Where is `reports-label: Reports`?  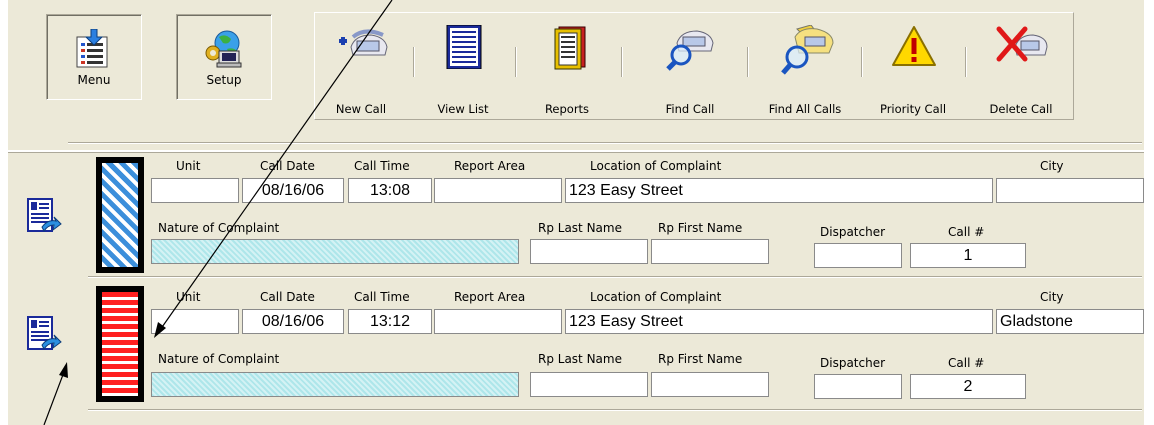 reports-label: Reports is located at coordinates (567, 109).